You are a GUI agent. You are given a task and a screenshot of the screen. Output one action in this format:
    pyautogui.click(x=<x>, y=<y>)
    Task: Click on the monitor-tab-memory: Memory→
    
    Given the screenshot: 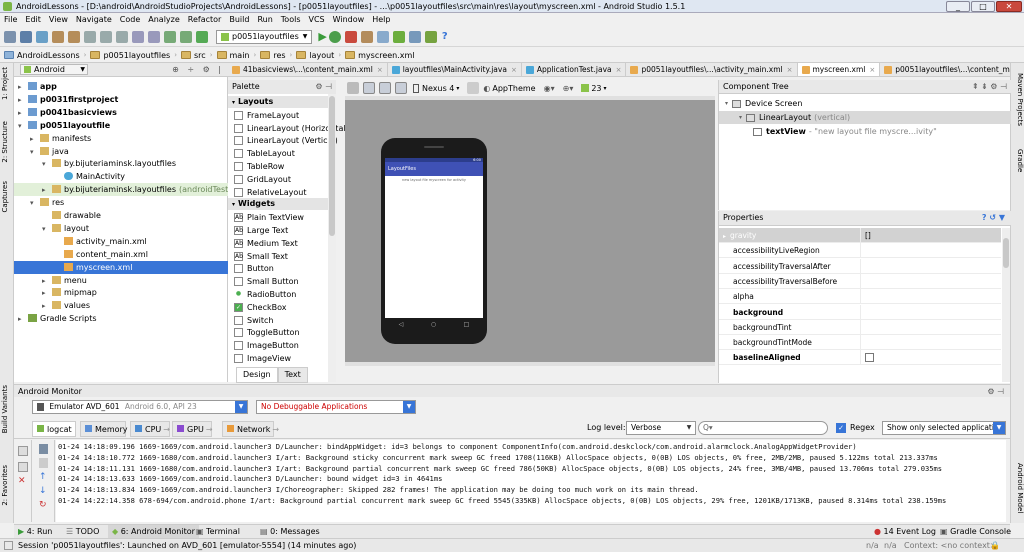 What is the action you would take?
    pyautogui.click(x=108, y=429)
    